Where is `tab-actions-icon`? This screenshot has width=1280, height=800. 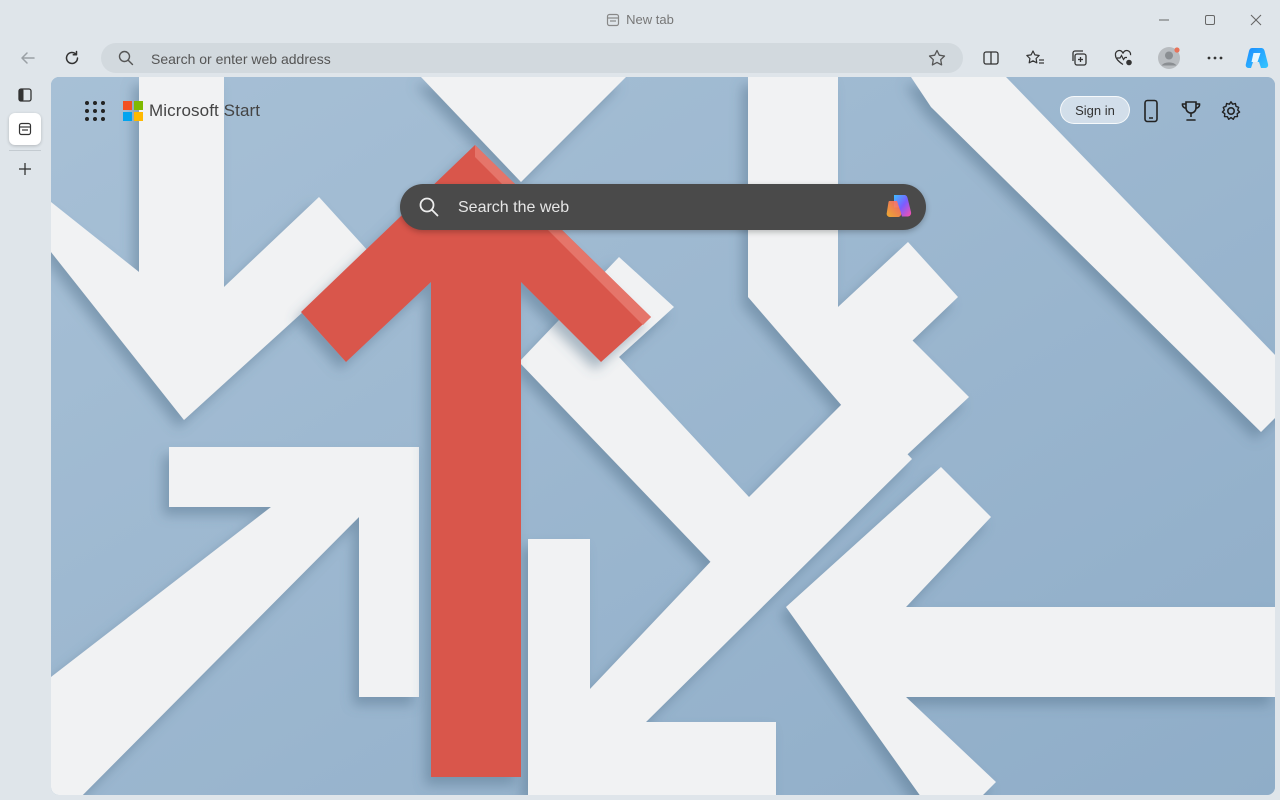
tab-actions-icon is located at coordinates (25, 95).